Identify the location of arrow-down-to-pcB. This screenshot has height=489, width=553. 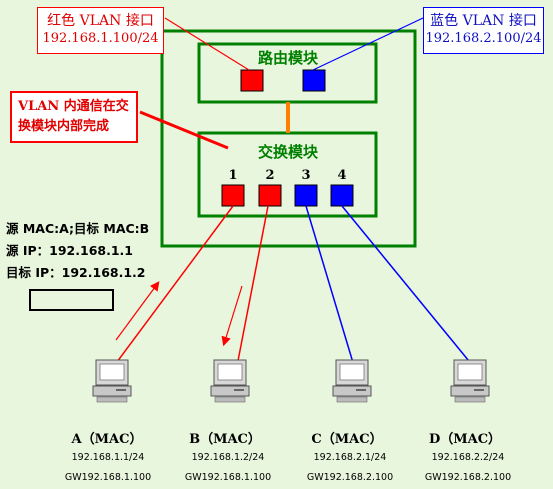
(232, 316).